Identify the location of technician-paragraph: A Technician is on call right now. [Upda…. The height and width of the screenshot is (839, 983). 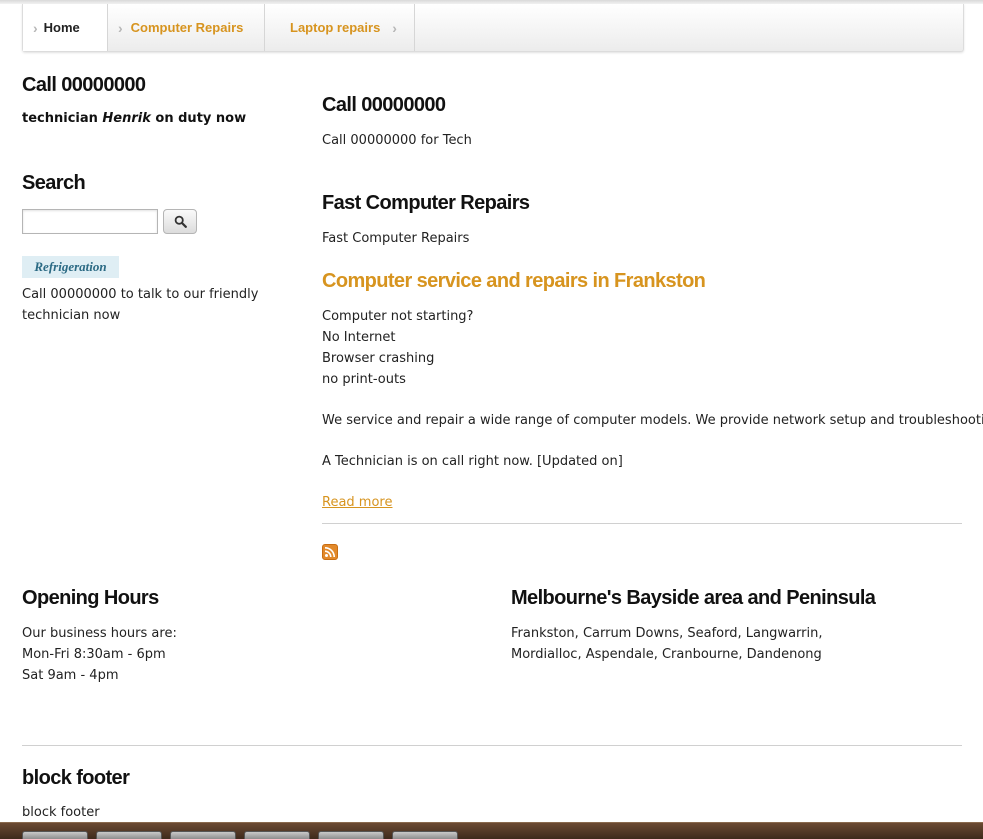
(472, 461).